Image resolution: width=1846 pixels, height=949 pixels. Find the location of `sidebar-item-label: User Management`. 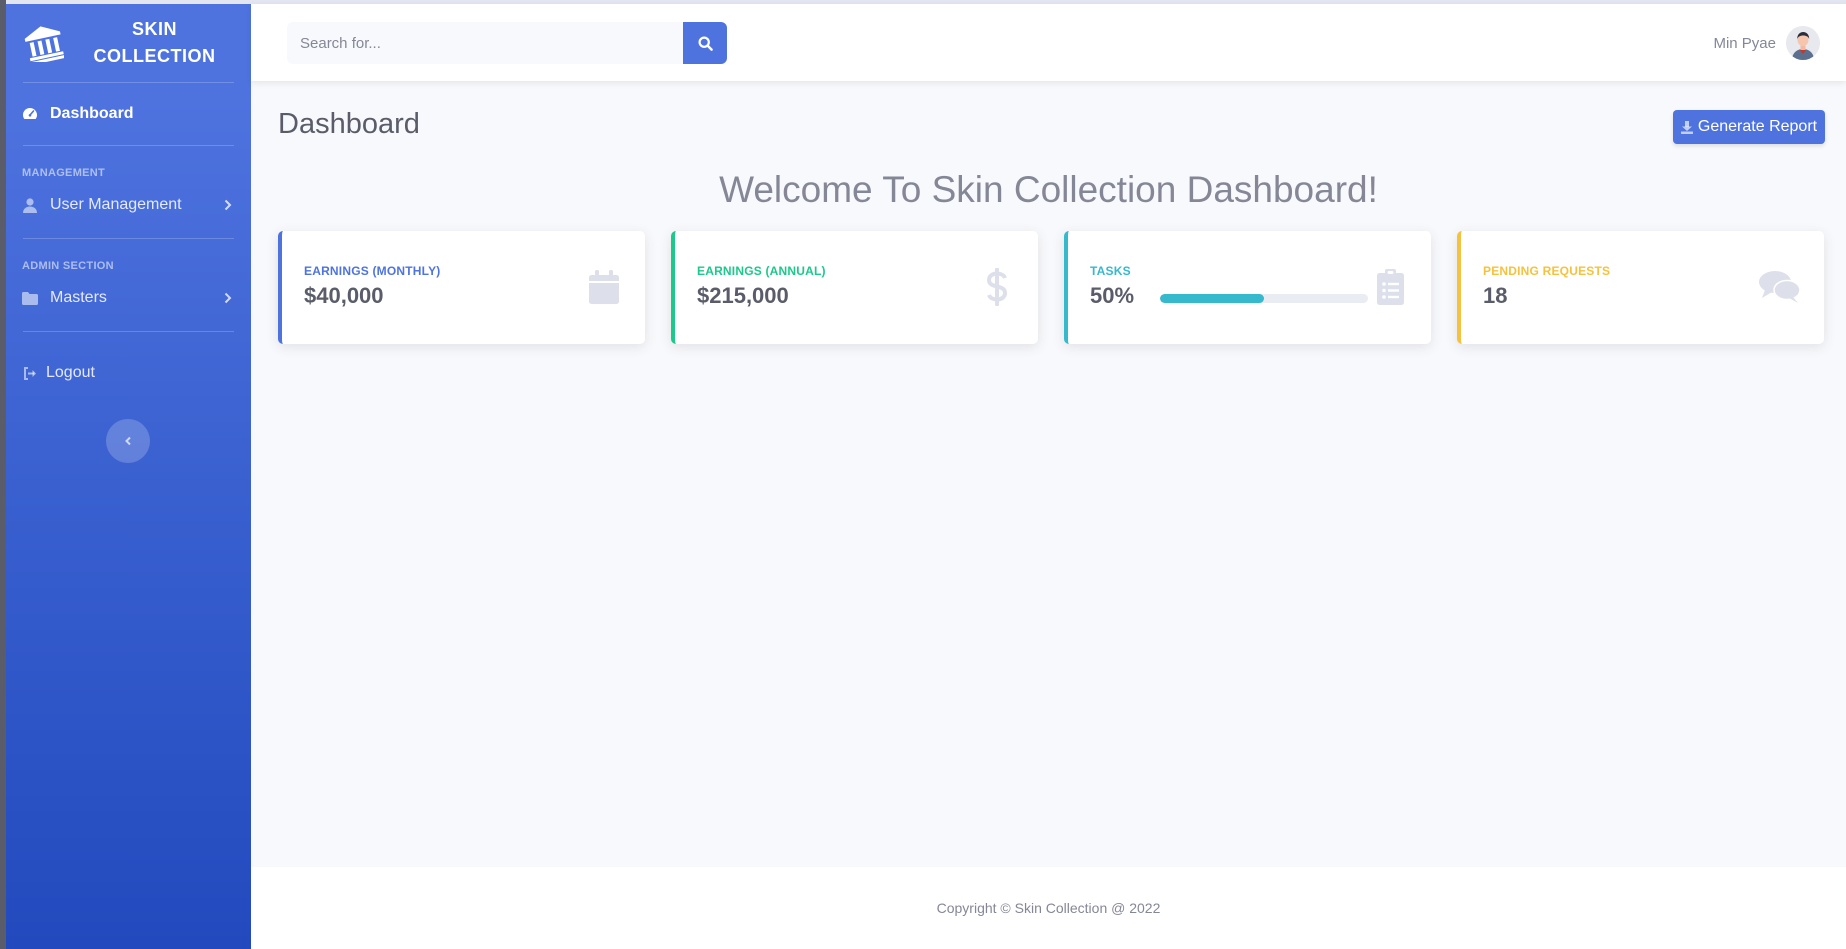

sidebar-item-label: User Management is located at coordinates (116, 204).